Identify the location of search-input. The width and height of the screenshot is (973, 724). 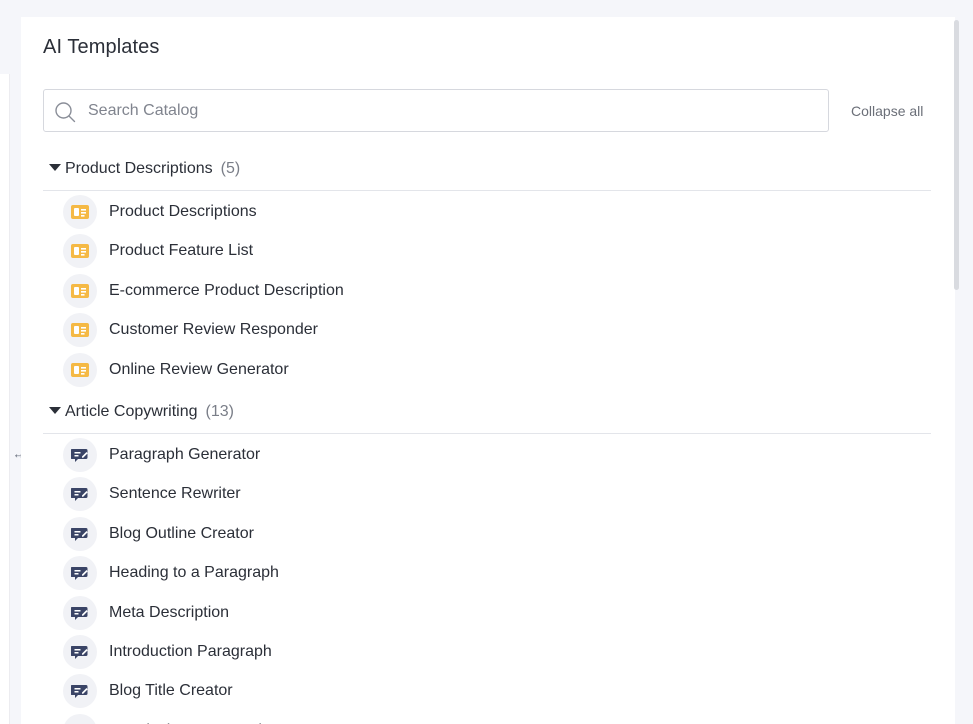
(453, 110).